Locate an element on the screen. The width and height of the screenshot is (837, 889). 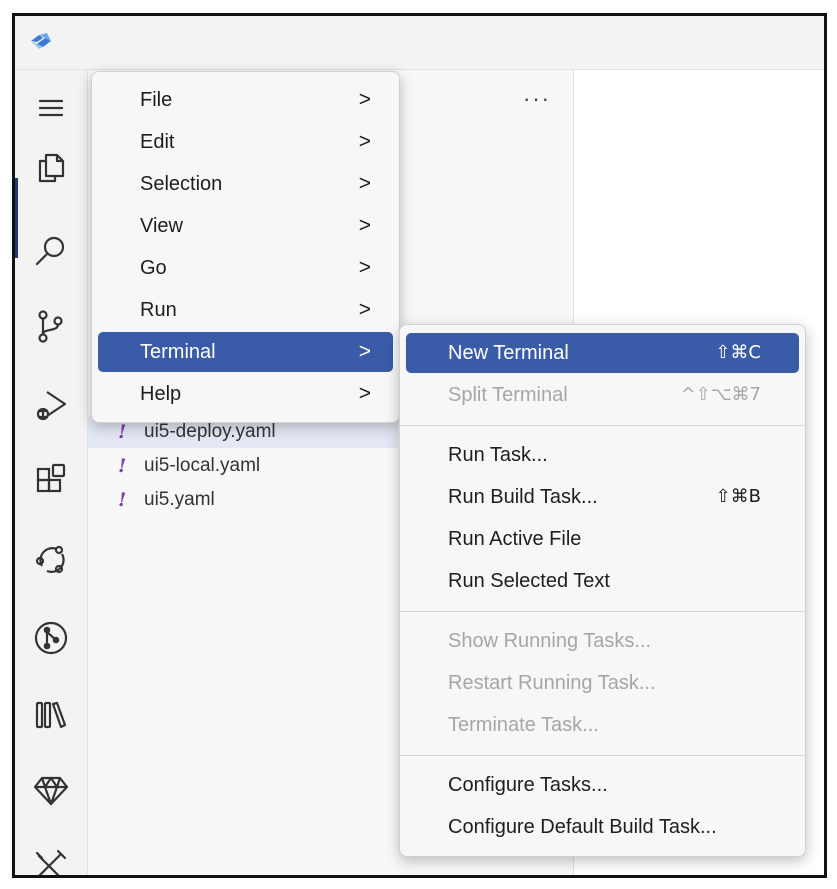
more-actions-button: ··· is located at coordinates (537, 99).